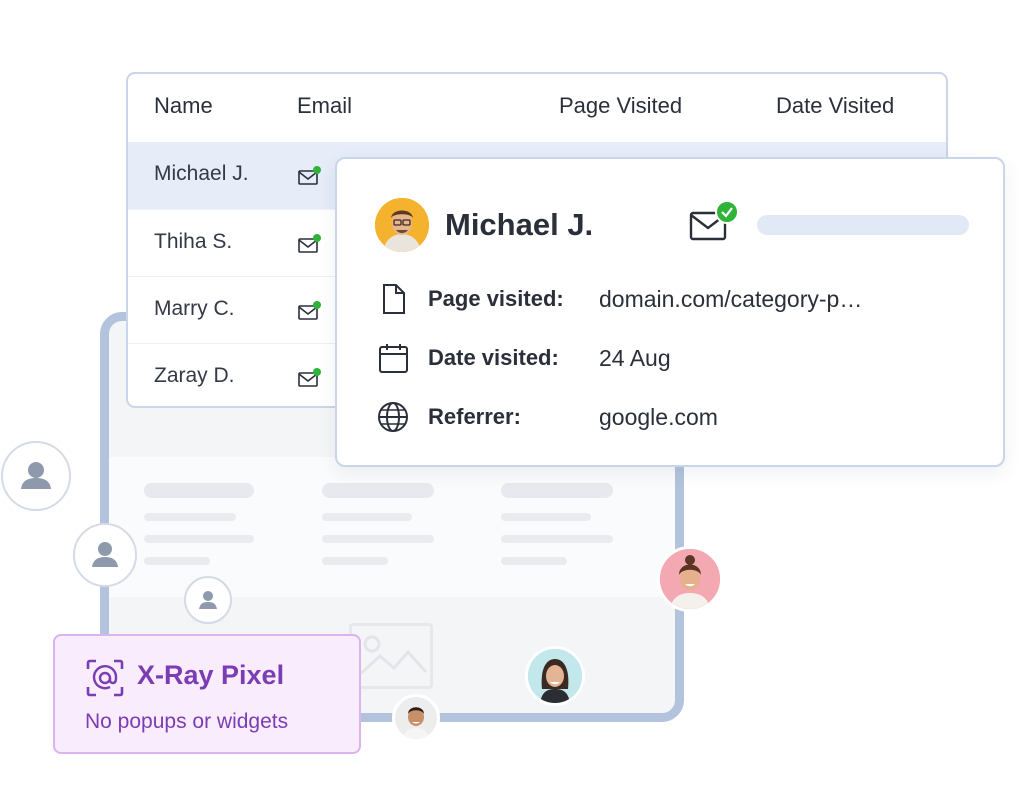  What do you see at coordinates (194, 308) in the screenshot?
I see `row-name: Marry C.` at bounding box center [194, 308].